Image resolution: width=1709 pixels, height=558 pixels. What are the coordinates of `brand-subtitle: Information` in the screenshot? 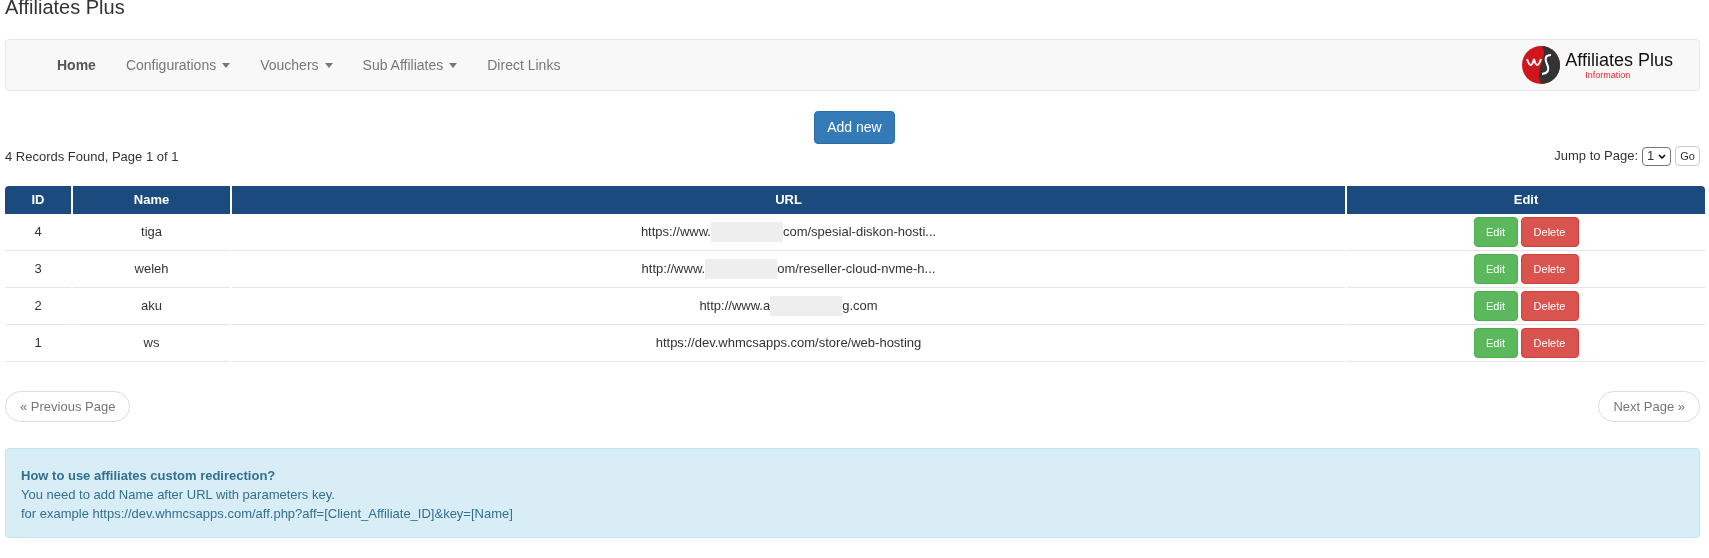 It's located at (1608, 75).